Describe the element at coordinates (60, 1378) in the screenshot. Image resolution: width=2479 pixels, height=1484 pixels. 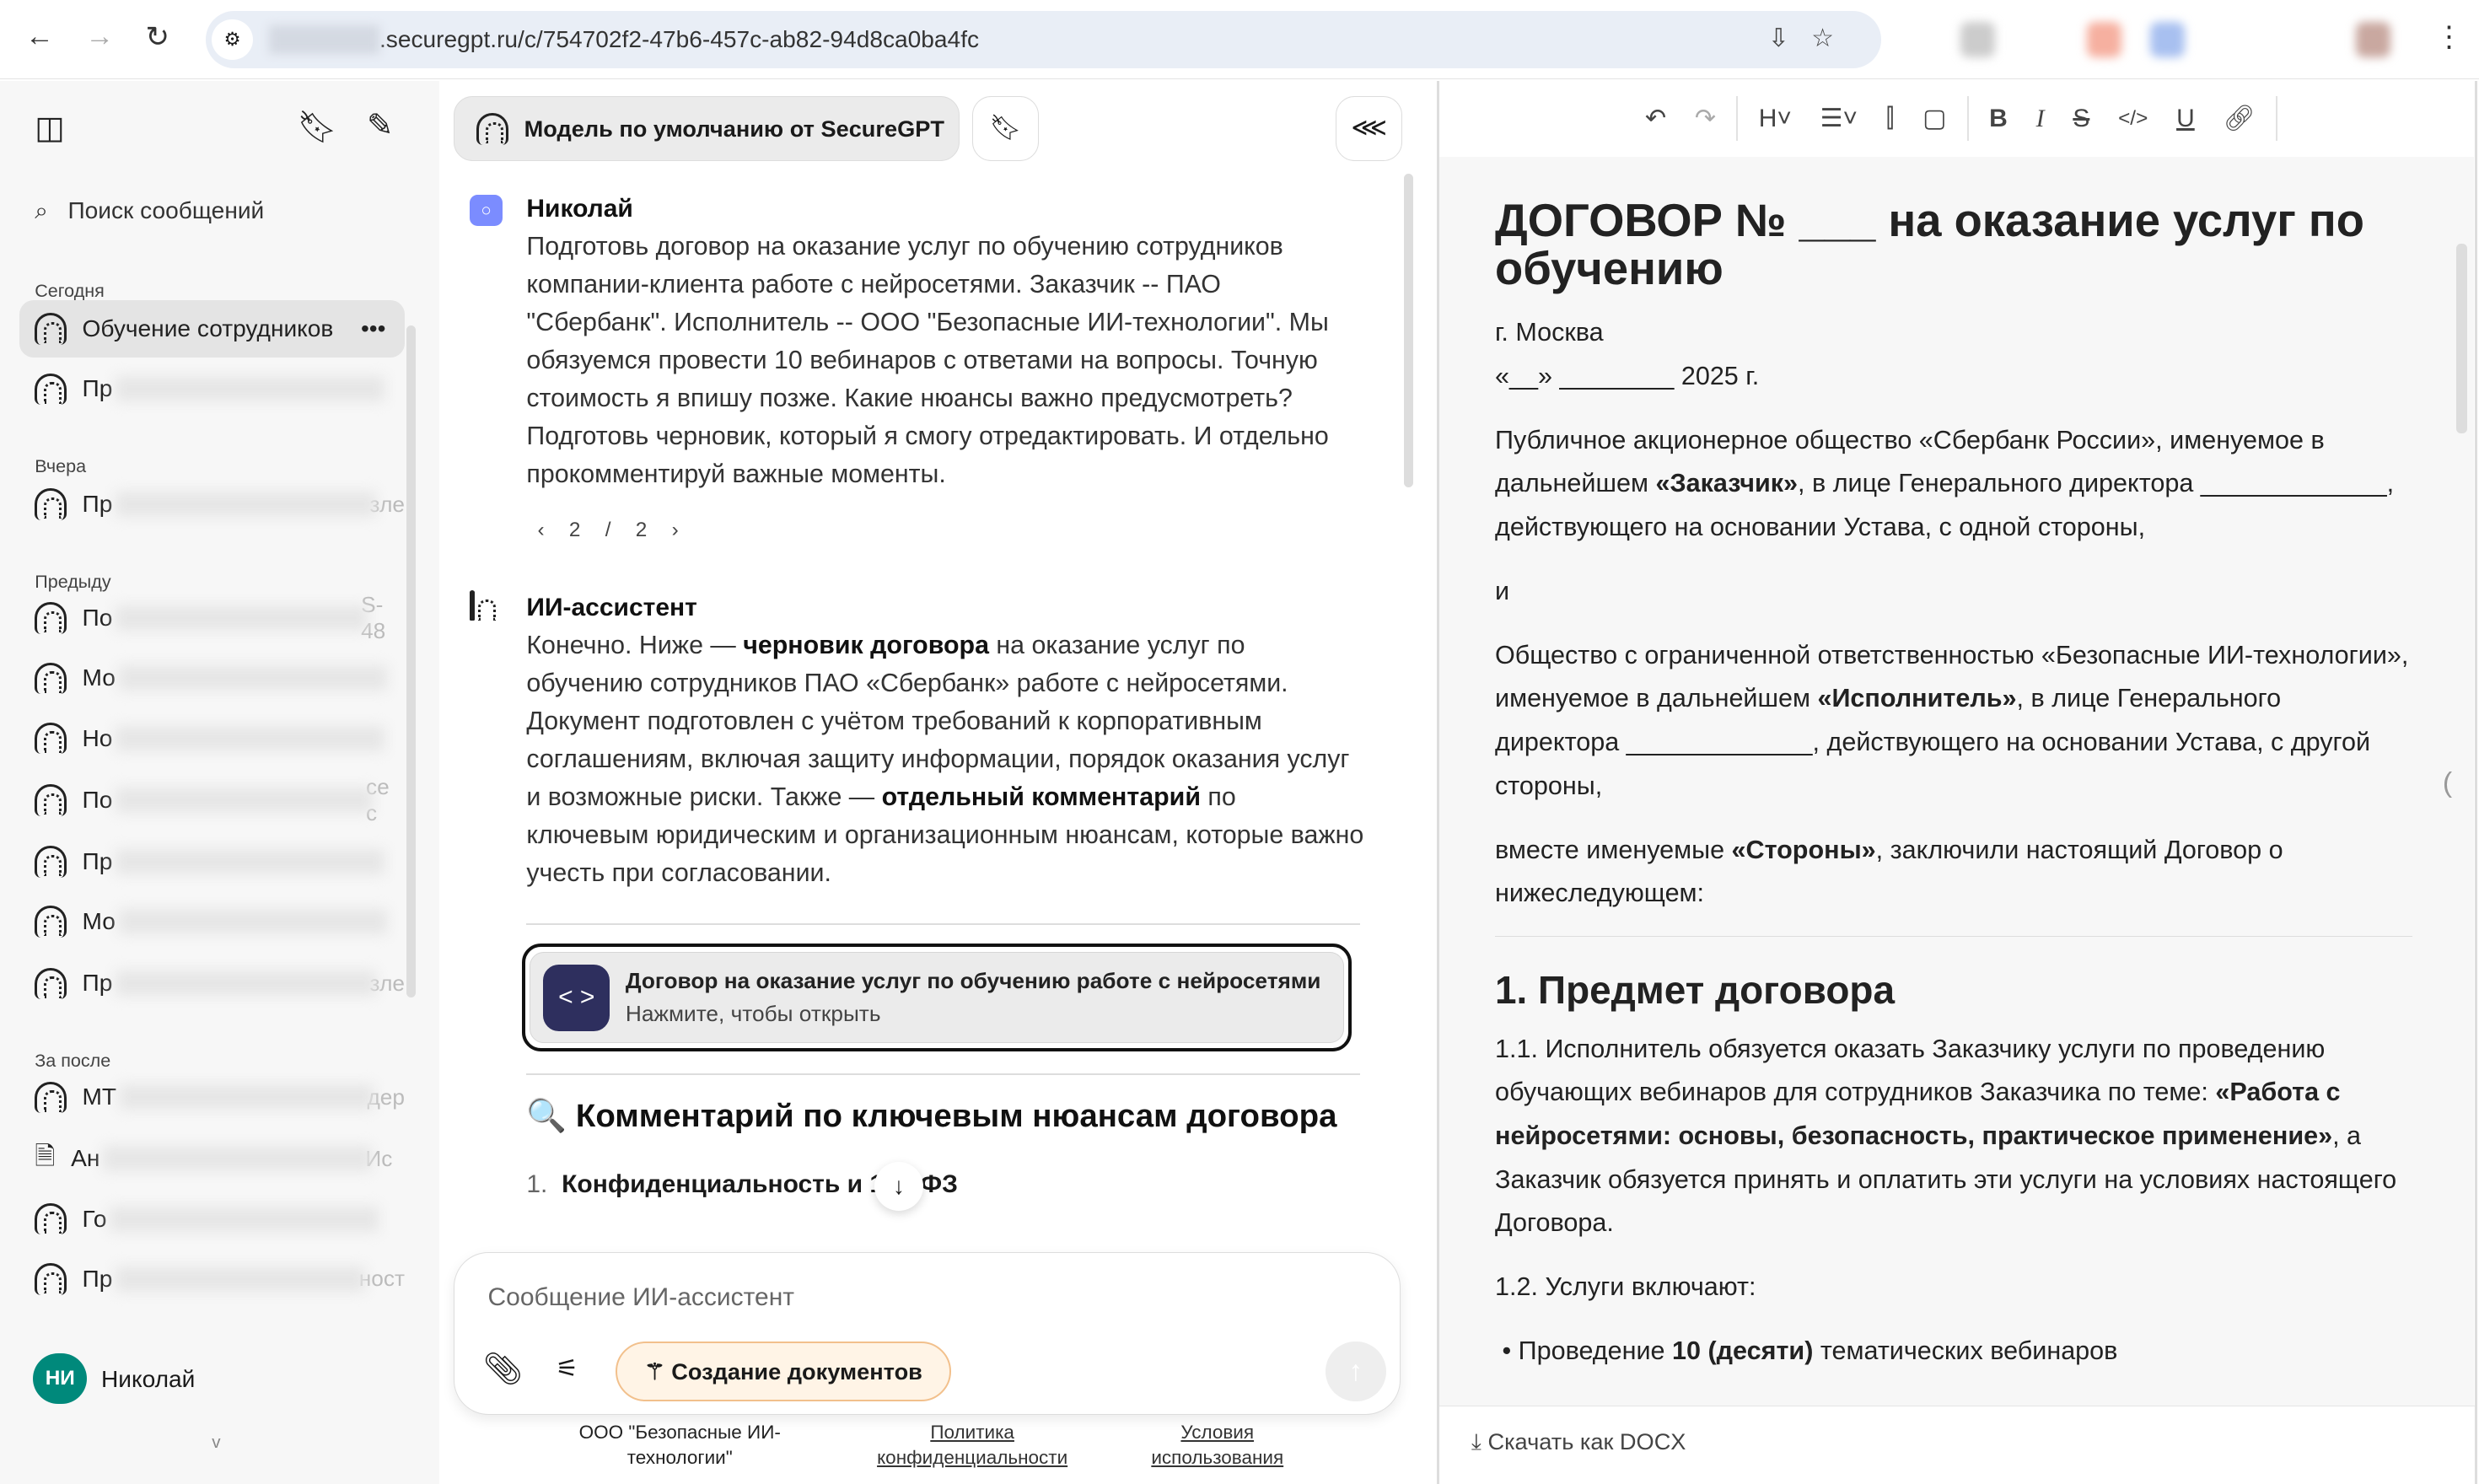
I see `avatar: НИ` at that location.